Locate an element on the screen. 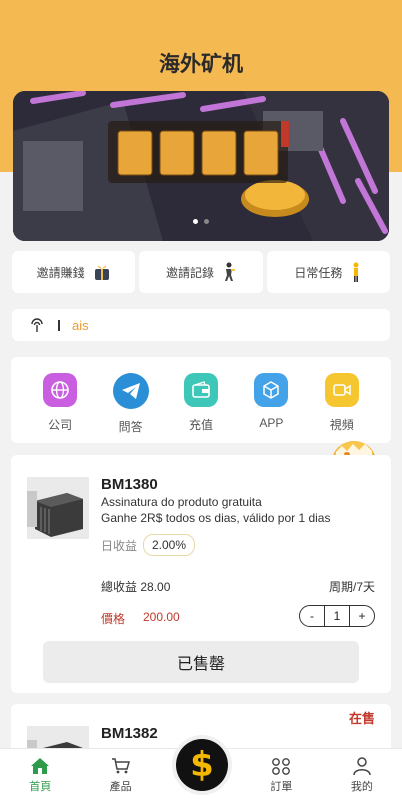  page-title: 海外矿机 is located at coordinates (201, 64).